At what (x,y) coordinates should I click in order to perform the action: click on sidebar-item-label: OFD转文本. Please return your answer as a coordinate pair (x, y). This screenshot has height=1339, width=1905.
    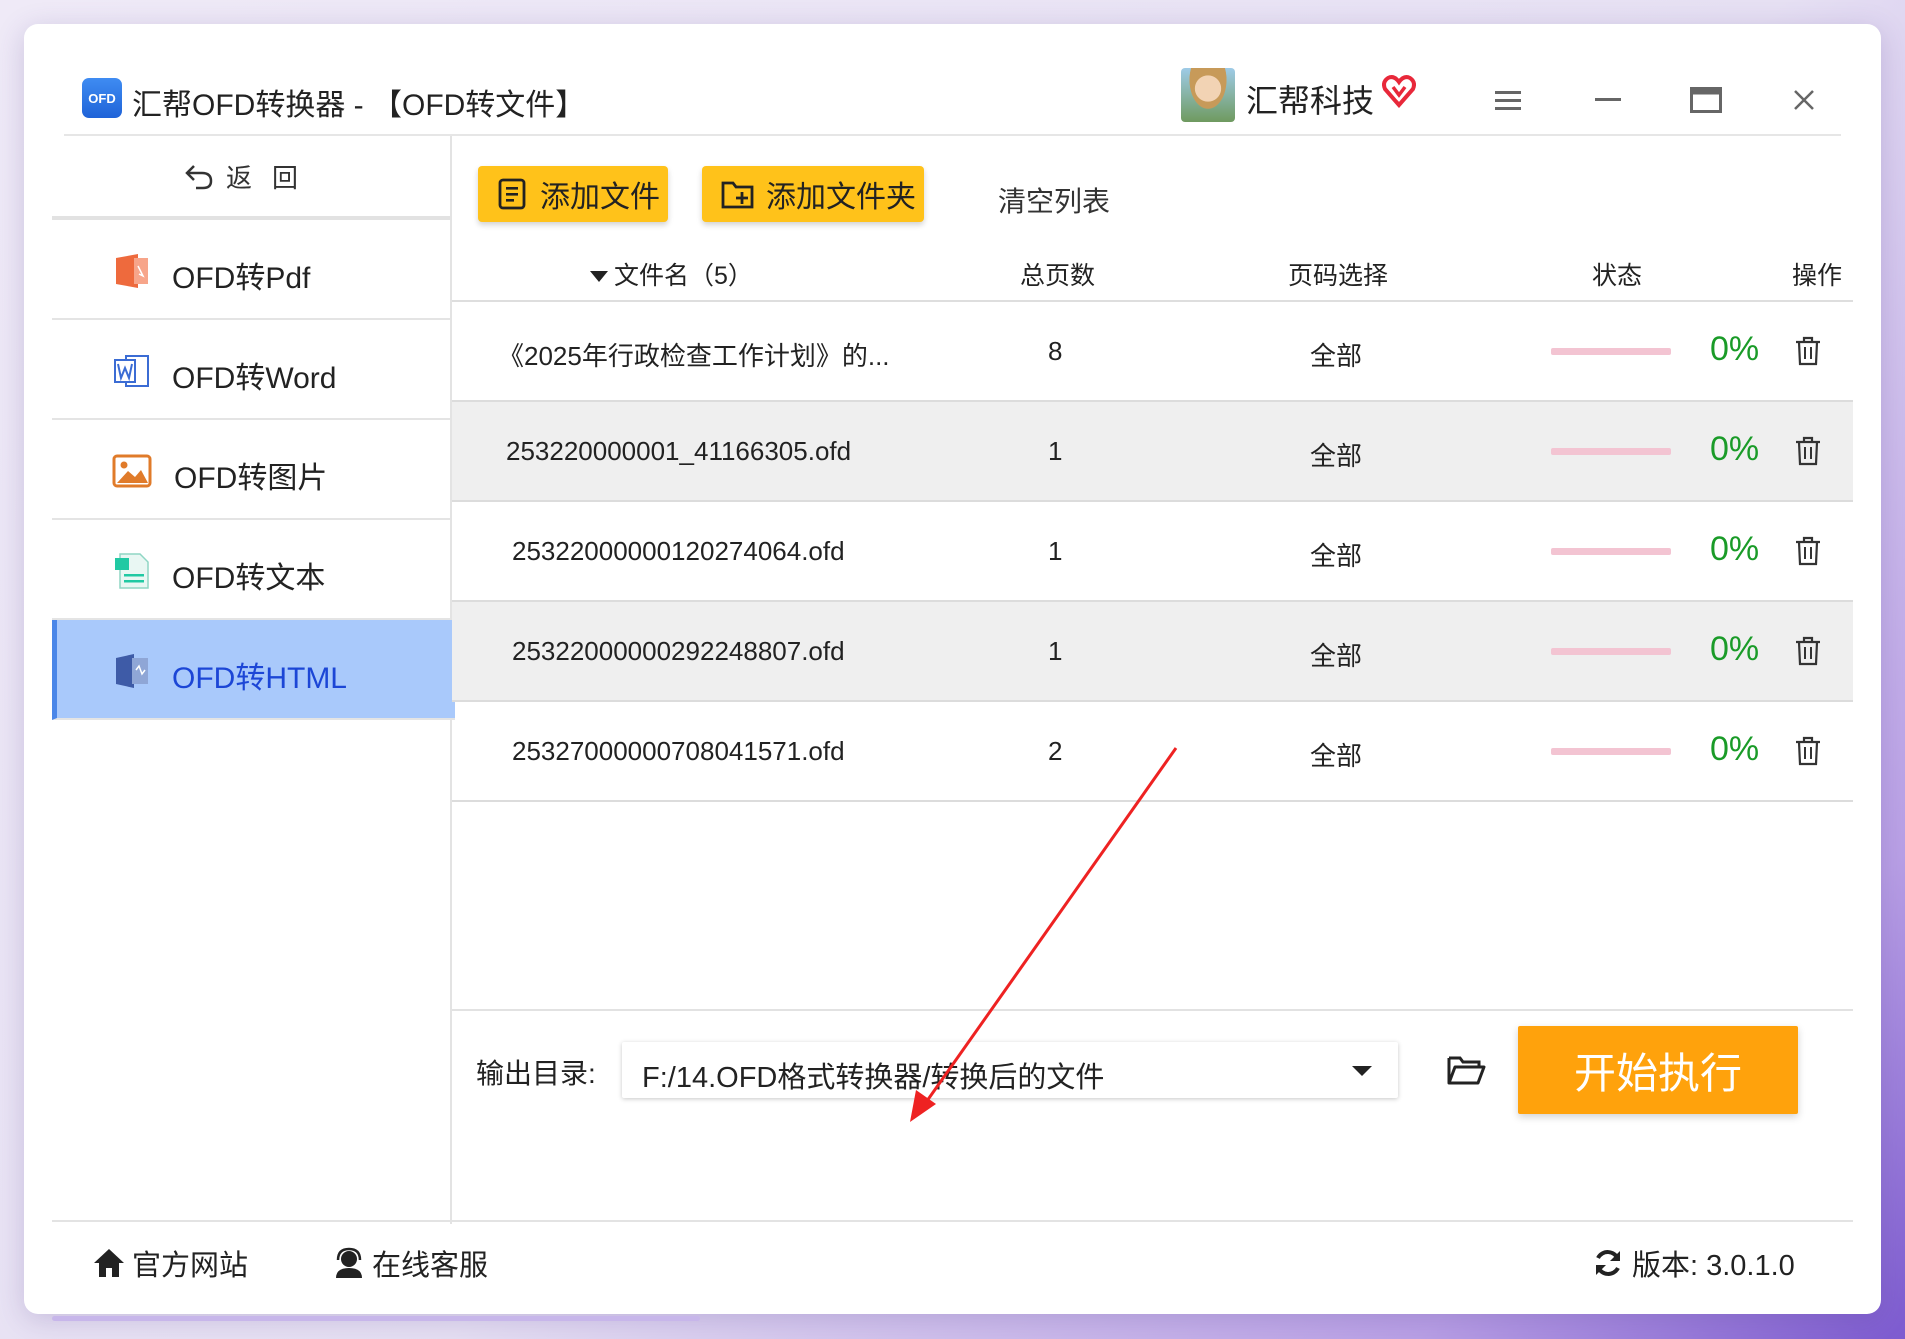
    Looking at the image, I should click on (249, 578).